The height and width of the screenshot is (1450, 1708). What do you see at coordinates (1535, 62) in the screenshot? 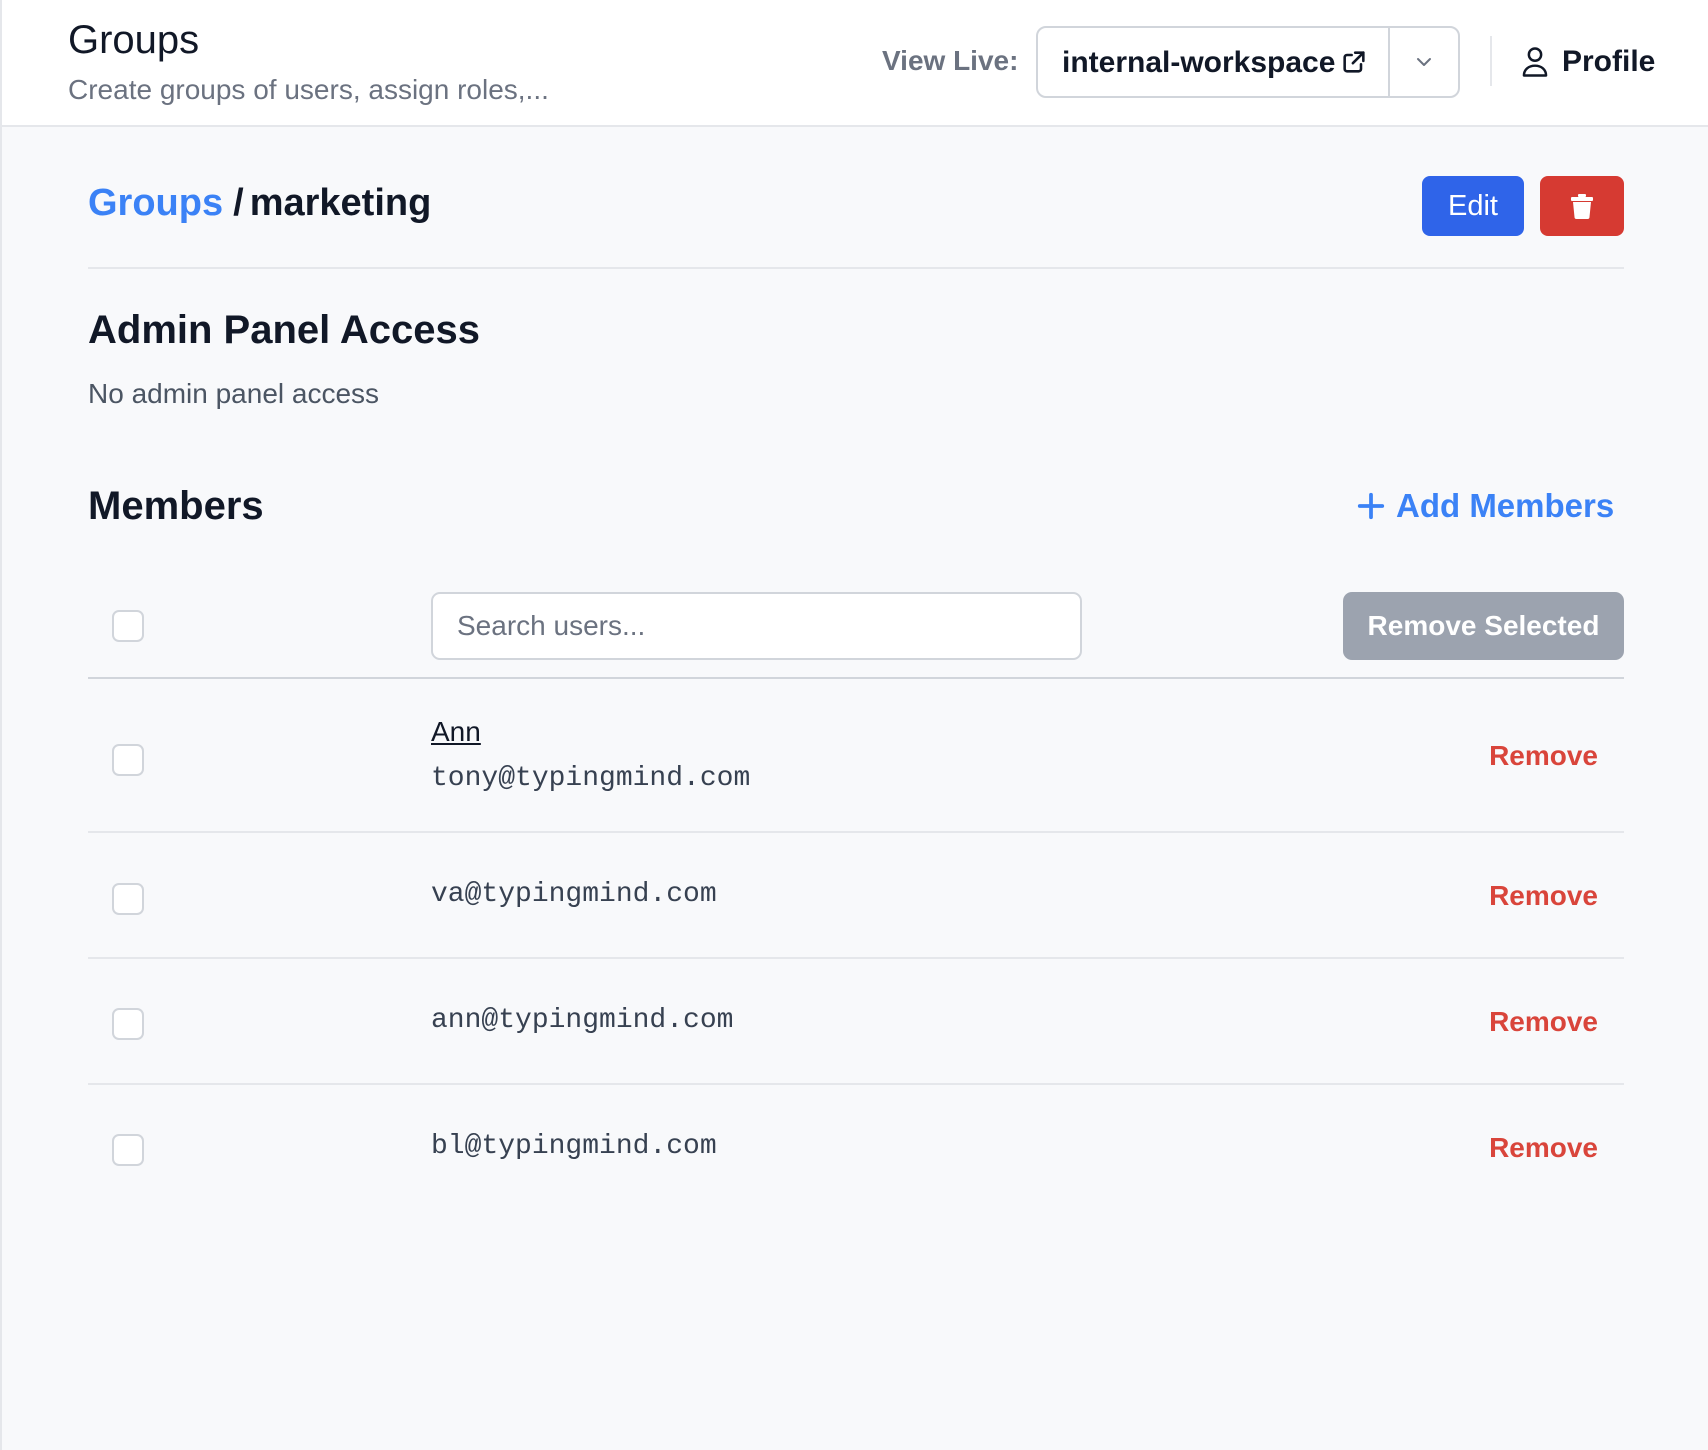
I see `user-icon` at bounding box center [1535, 62].